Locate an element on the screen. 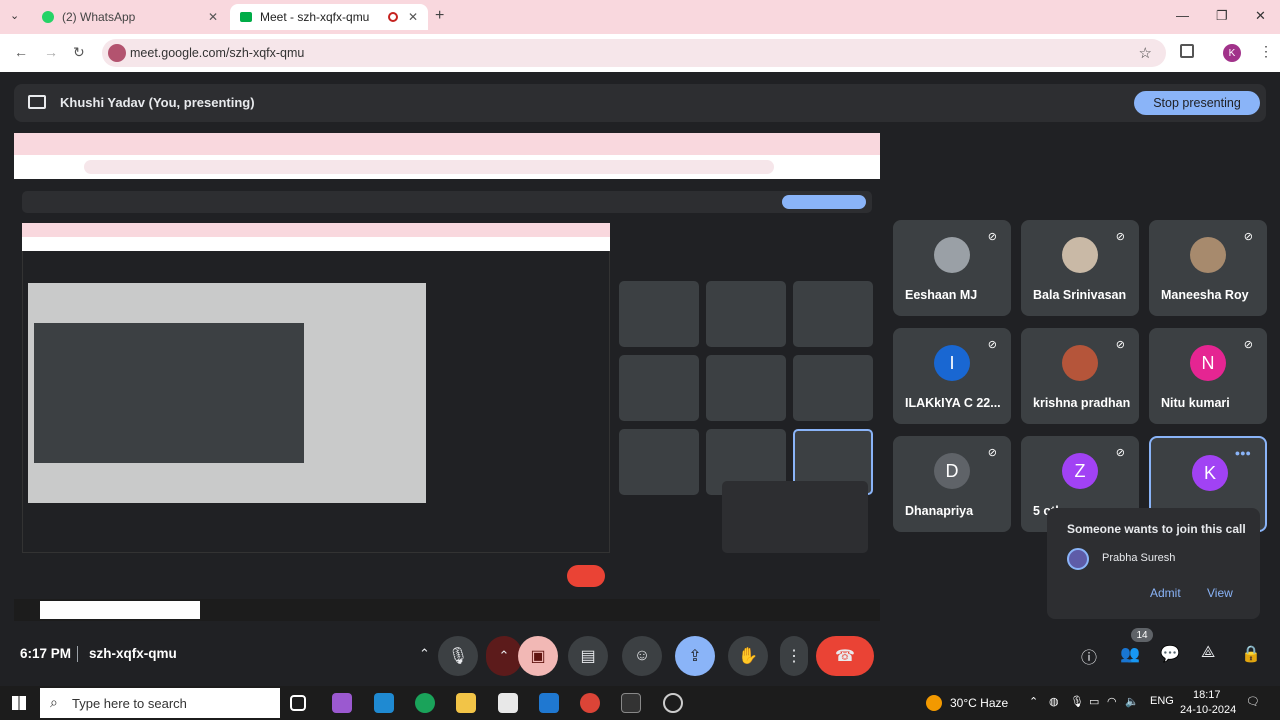  hand-icon: ✋ is located at coordinates (748, 656).